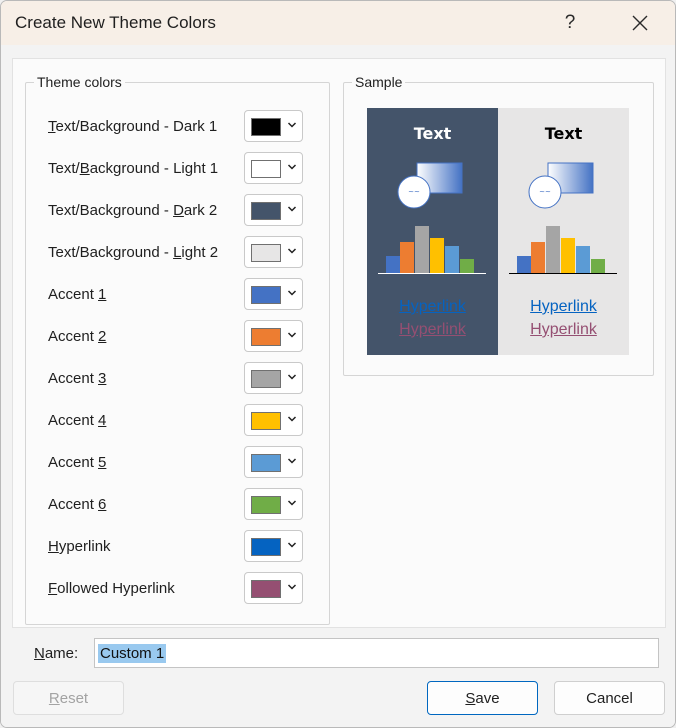 The image size is (676, 728). Describe the element at coordinates (189, 505) in the screenshot. I see `color-row: Accent 6` at that location.